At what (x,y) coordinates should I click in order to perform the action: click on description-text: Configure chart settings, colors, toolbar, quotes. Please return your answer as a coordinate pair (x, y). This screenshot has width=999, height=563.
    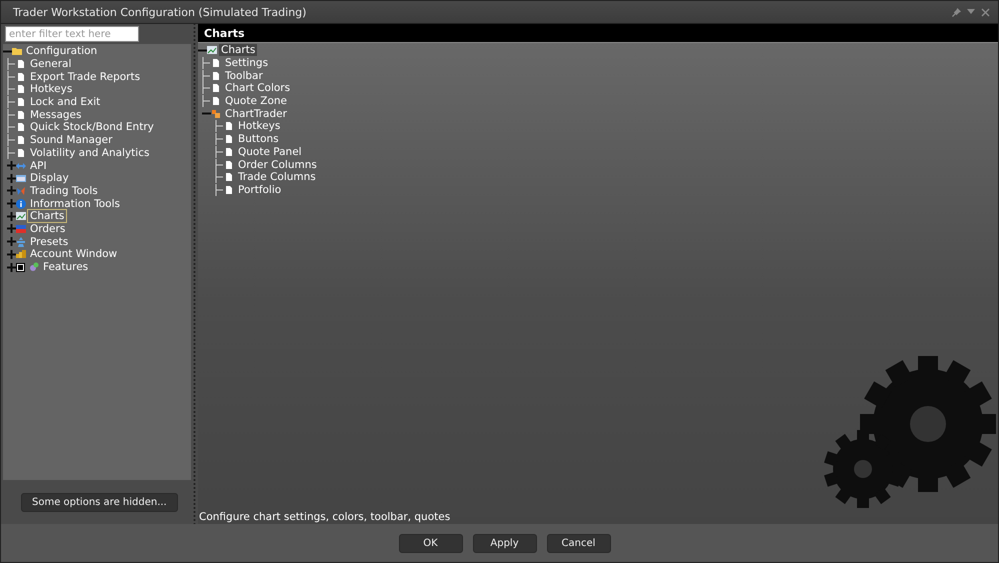
    Looking at the image, I should click on (325, 517).